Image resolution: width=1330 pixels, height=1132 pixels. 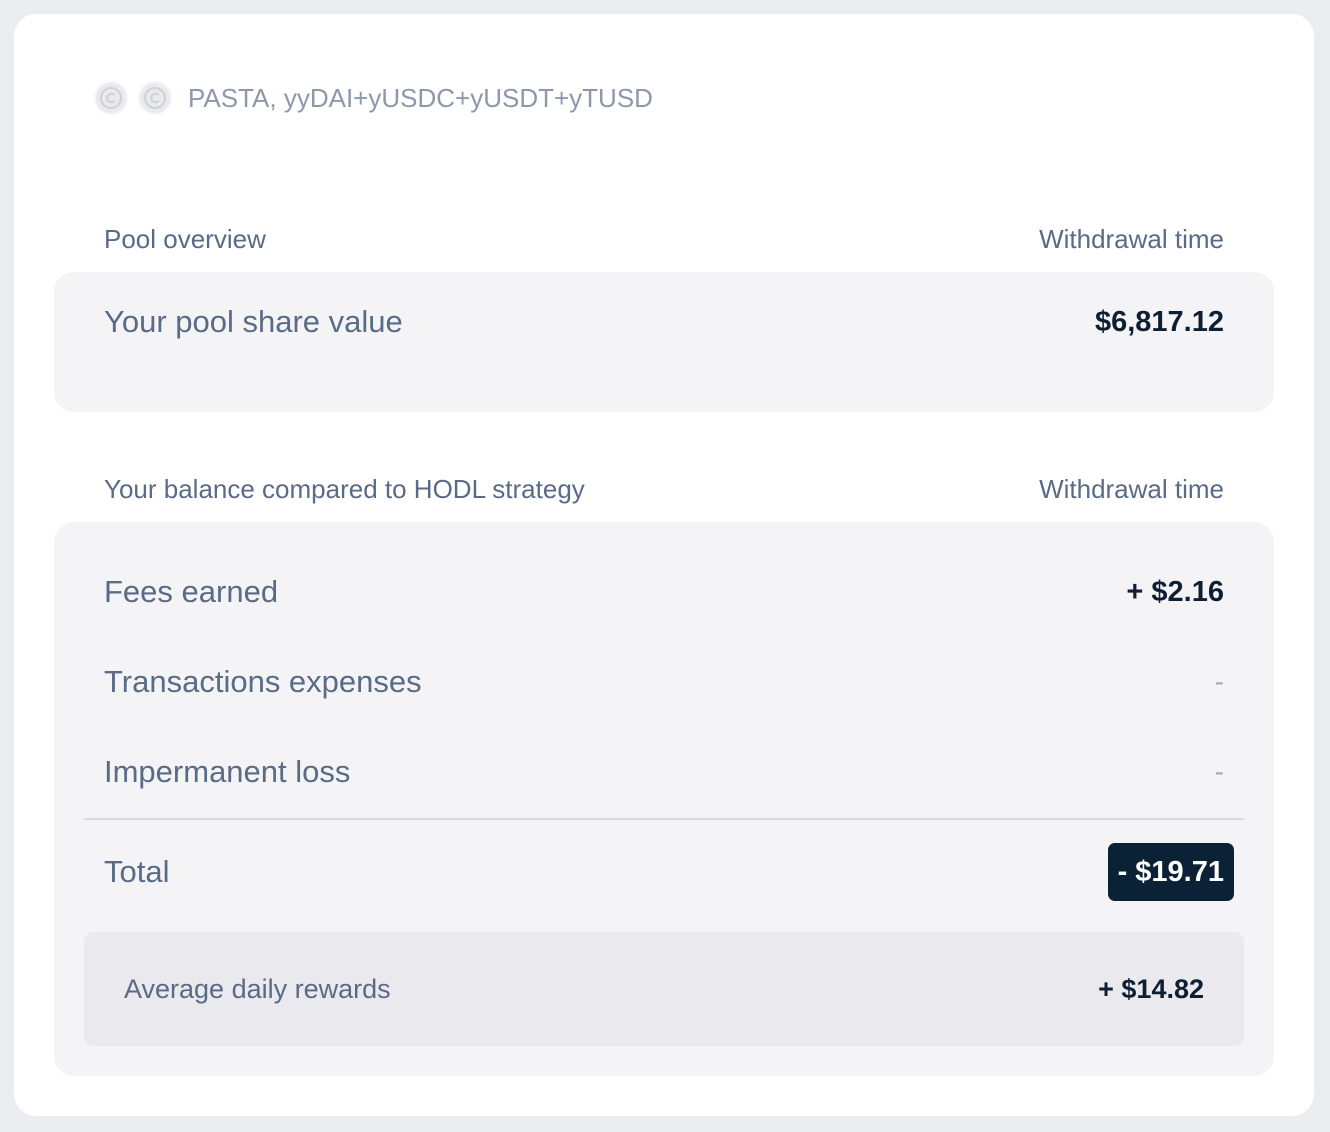 I want to click on daily-rewards-box: Average daily rewards + $14.82, so click(x=664, y=989).